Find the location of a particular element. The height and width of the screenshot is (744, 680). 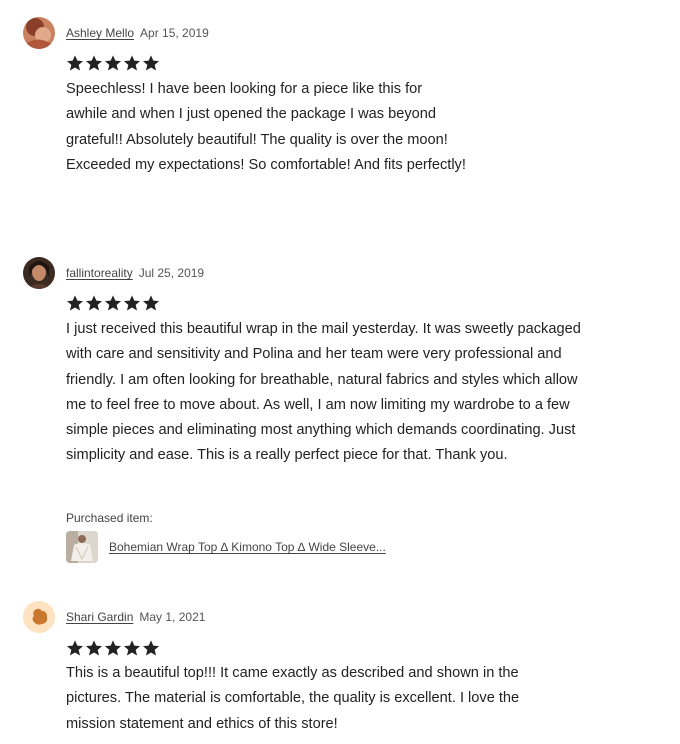

reviewer-name-link: Ashley Mello is located at coordinates (100, 33).